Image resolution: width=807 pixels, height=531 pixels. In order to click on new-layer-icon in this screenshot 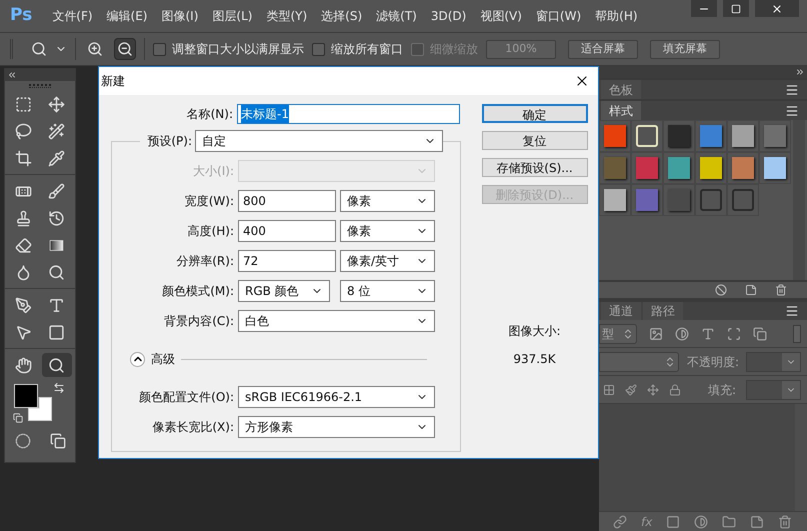, I will do `click(757, 521)`.